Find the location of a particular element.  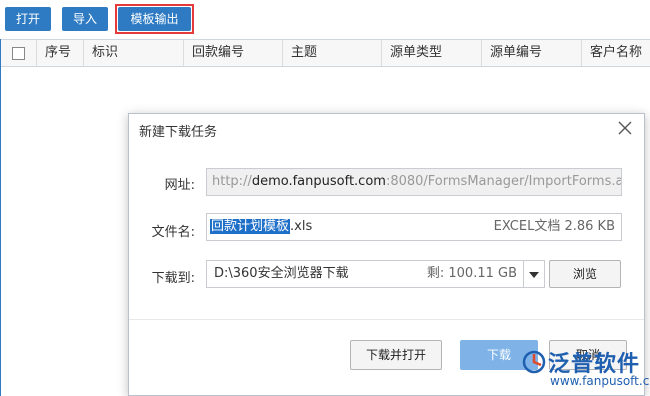

close-icon is located at coordinates (625, 128).